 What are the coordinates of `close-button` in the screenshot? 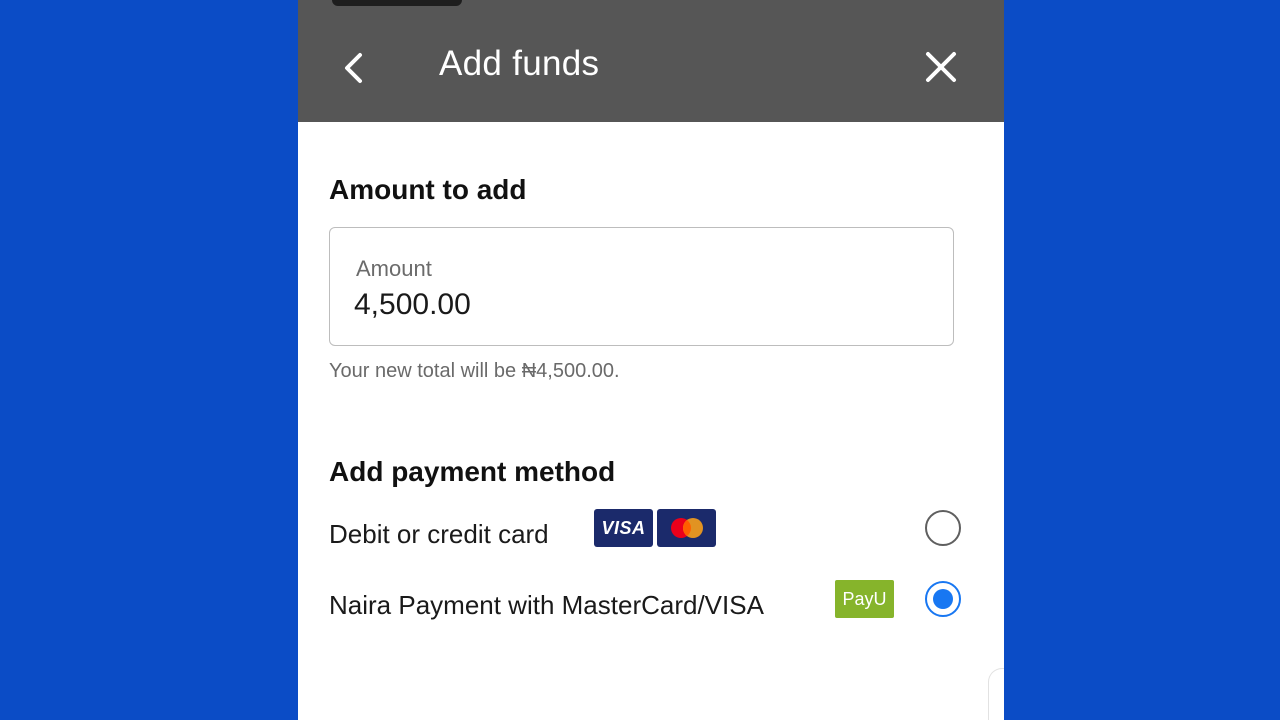 It's located at (941, 67).